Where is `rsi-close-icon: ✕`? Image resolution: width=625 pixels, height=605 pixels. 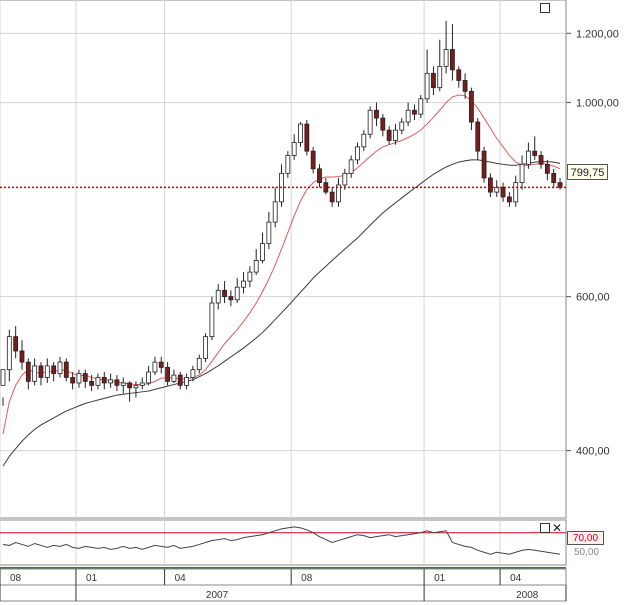
rsi-close-icon: ✕ is located at coordinates (557, 528).